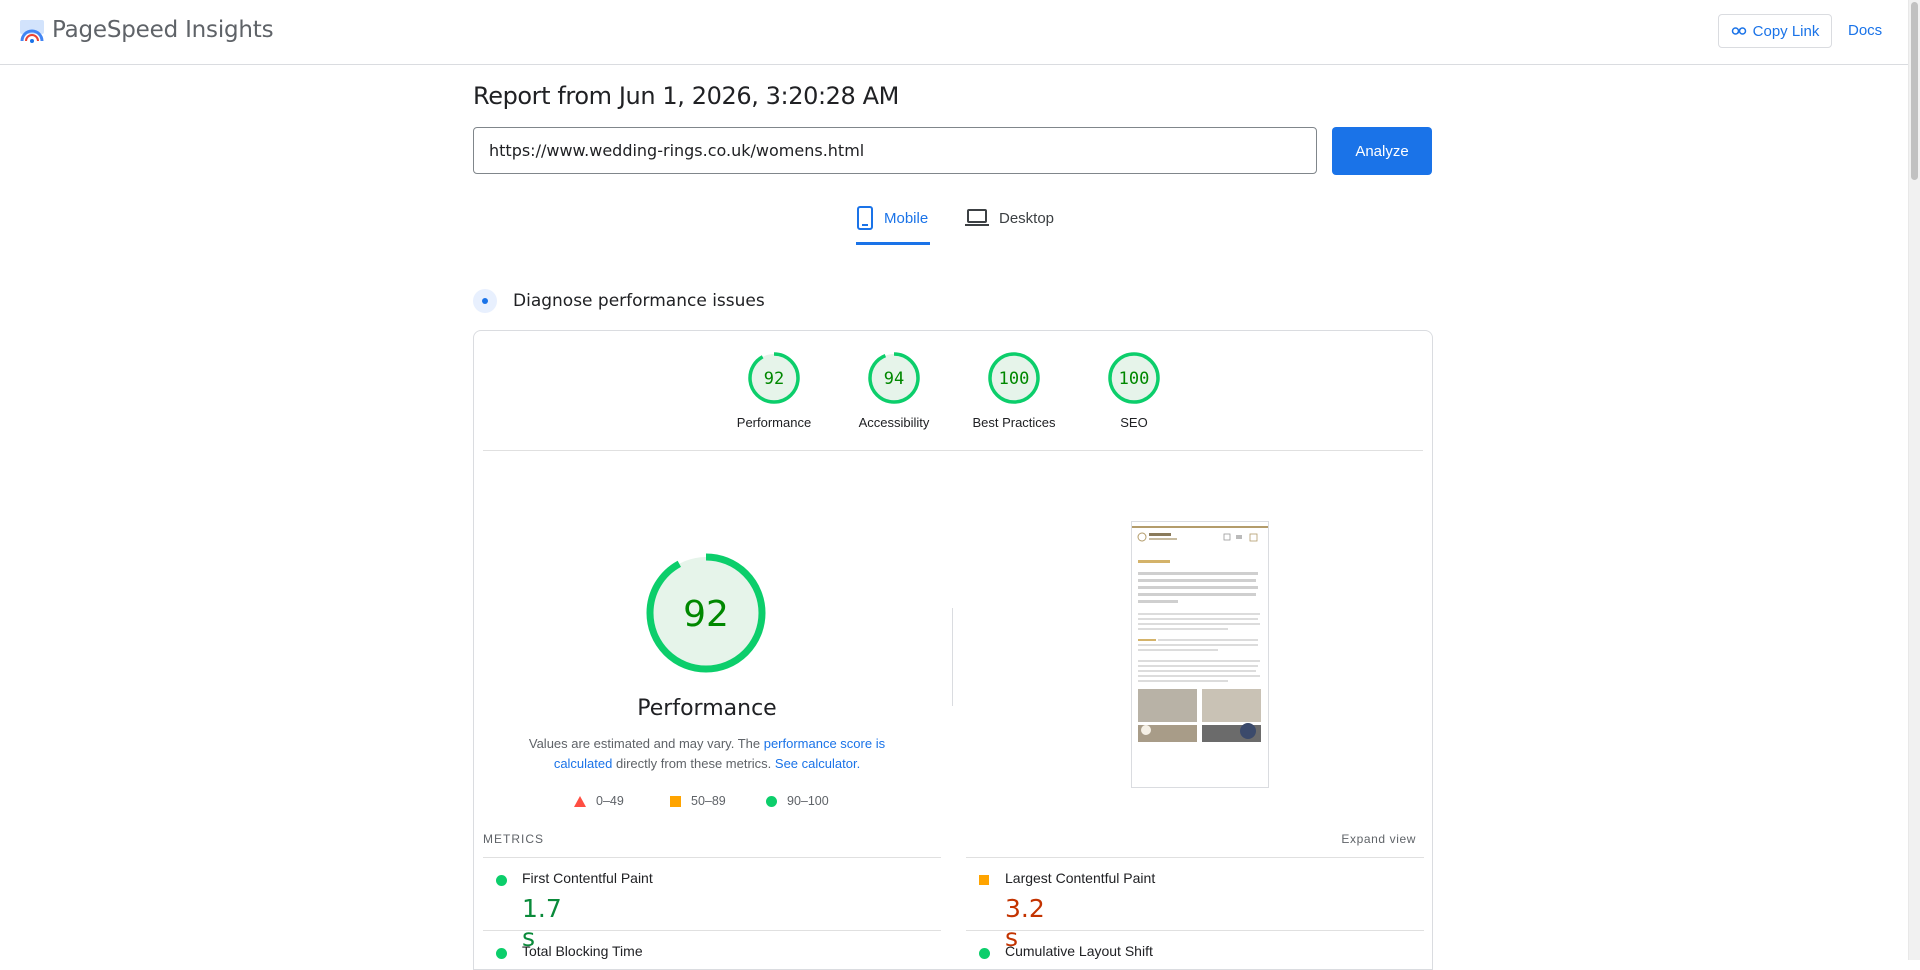 This screenshot has height=970, width=1920. I want to click on url-input, so click(895, 150).